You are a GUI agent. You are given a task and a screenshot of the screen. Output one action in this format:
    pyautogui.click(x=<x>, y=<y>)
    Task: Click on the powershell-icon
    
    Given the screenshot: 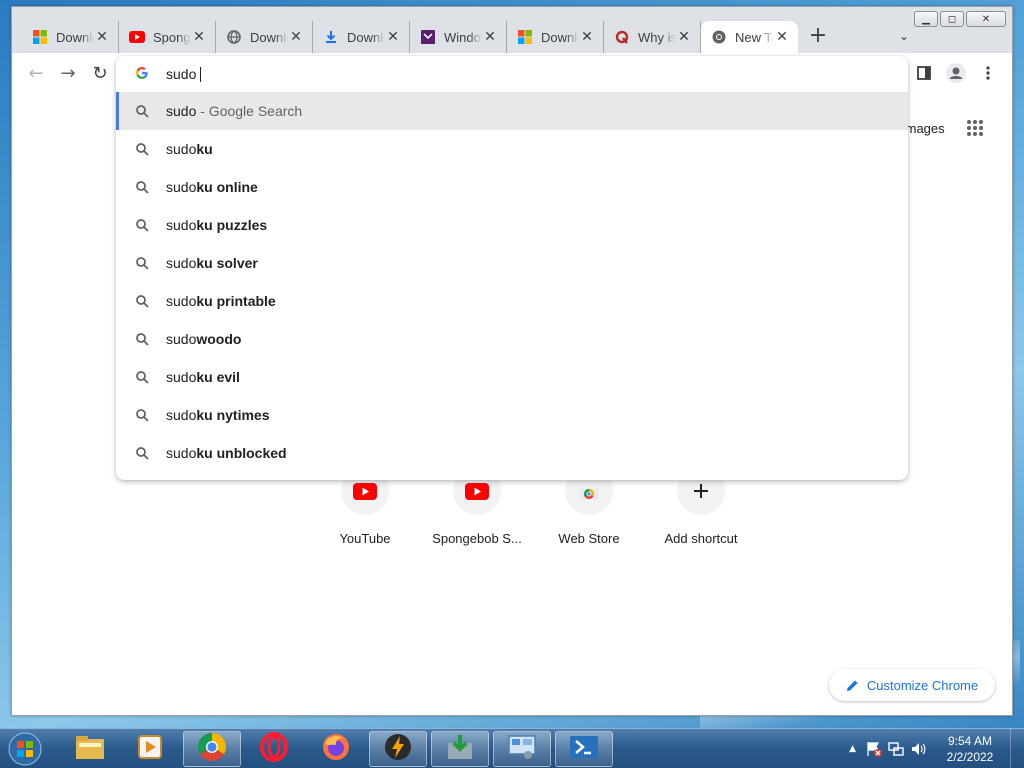 What is the action you would take?
    pyautogui.click(x=584, y=749)
    